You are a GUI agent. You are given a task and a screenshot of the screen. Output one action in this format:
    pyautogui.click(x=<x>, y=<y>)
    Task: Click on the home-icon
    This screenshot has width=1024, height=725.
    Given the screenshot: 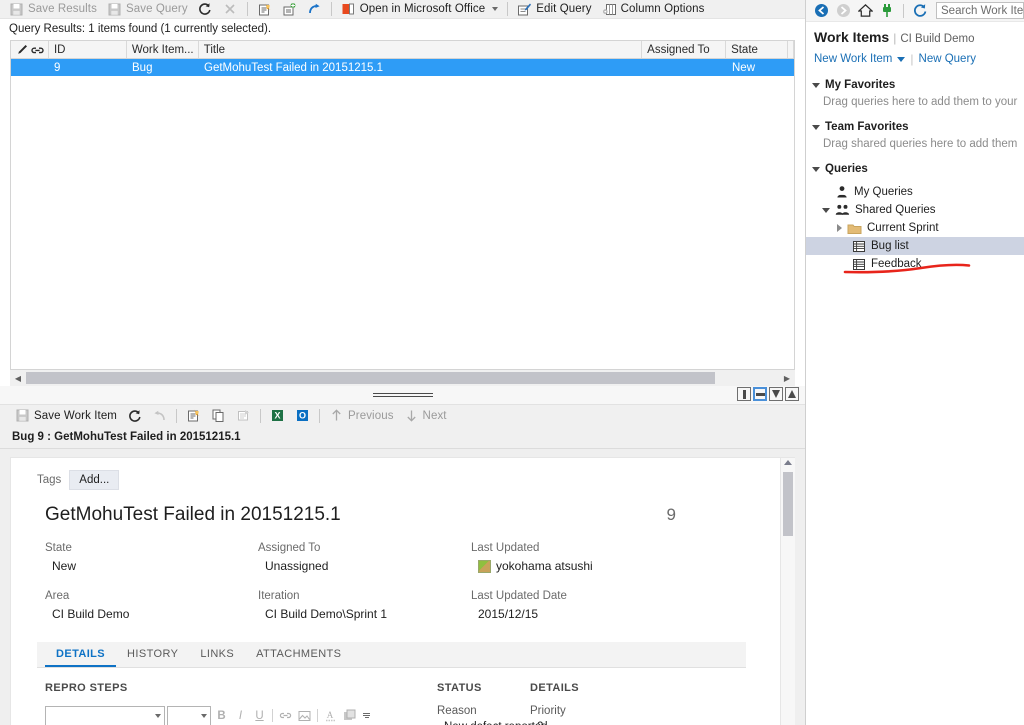 What is the action you would take?
    pyautogui.click(x=865, y=10)
    